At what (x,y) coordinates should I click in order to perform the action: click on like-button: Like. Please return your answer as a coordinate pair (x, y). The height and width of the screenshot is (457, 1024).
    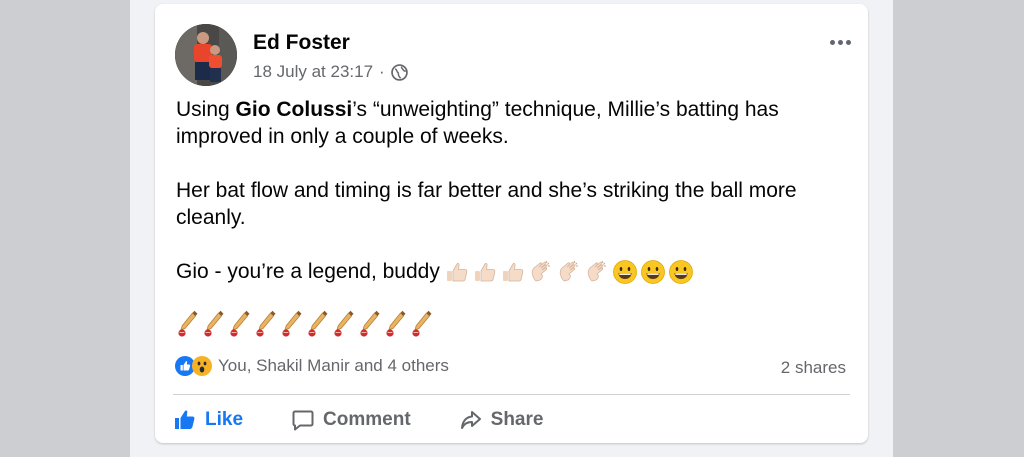
    Looking at the image, I should click on (208, 420).